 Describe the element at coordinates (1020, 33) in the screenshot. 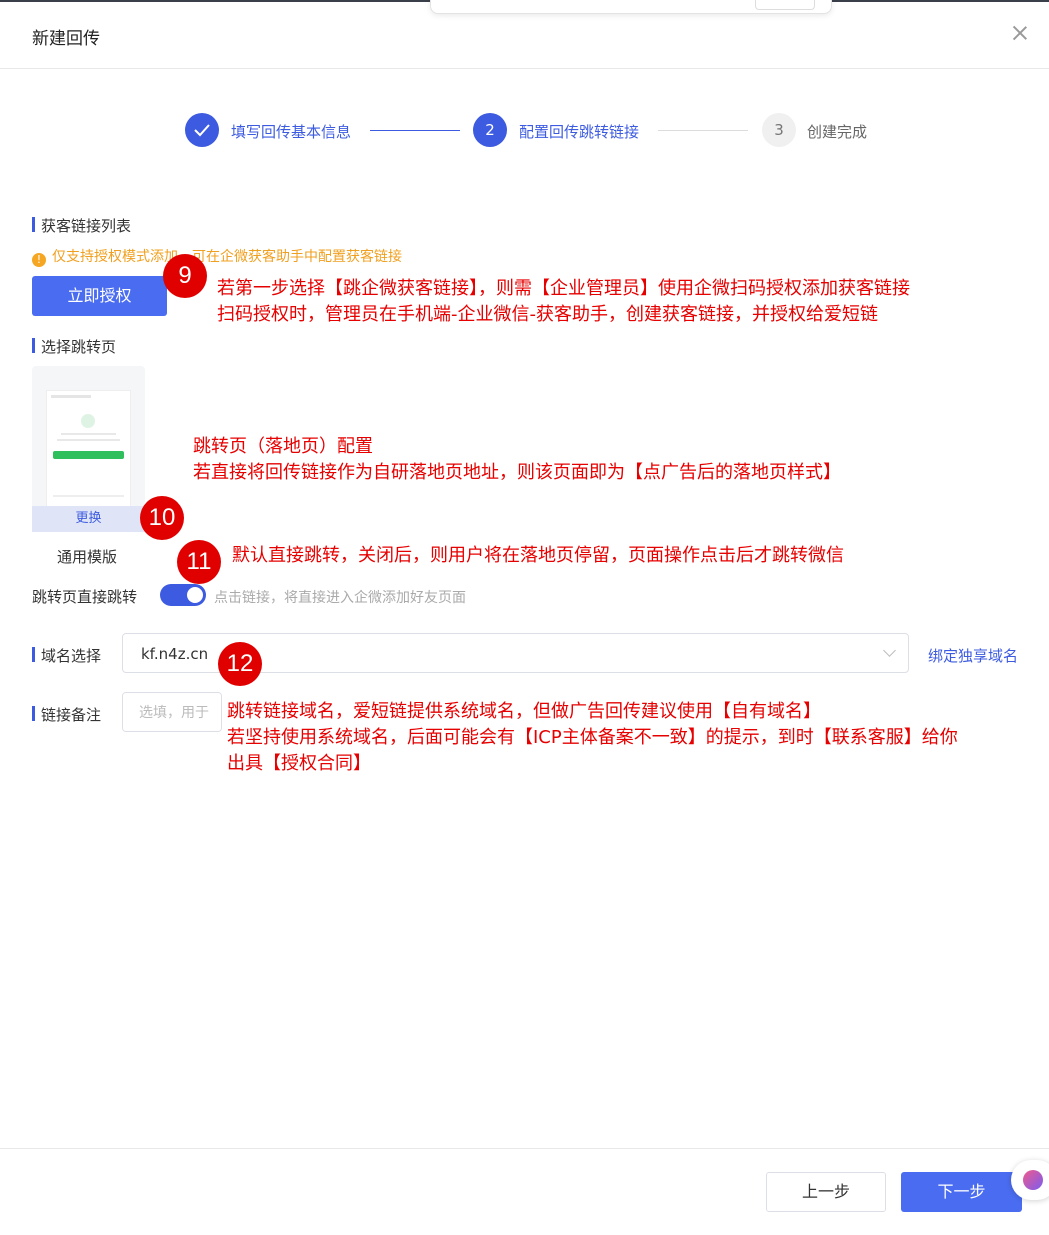

I see `close-icon` at that location.